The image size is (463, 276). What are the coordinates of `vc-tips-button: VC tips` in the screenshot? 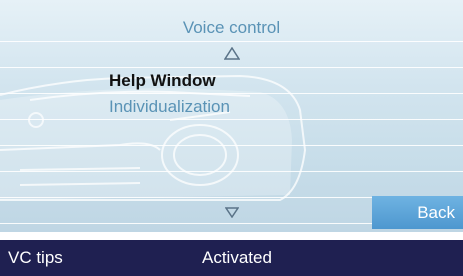 It's located at (35, 258).